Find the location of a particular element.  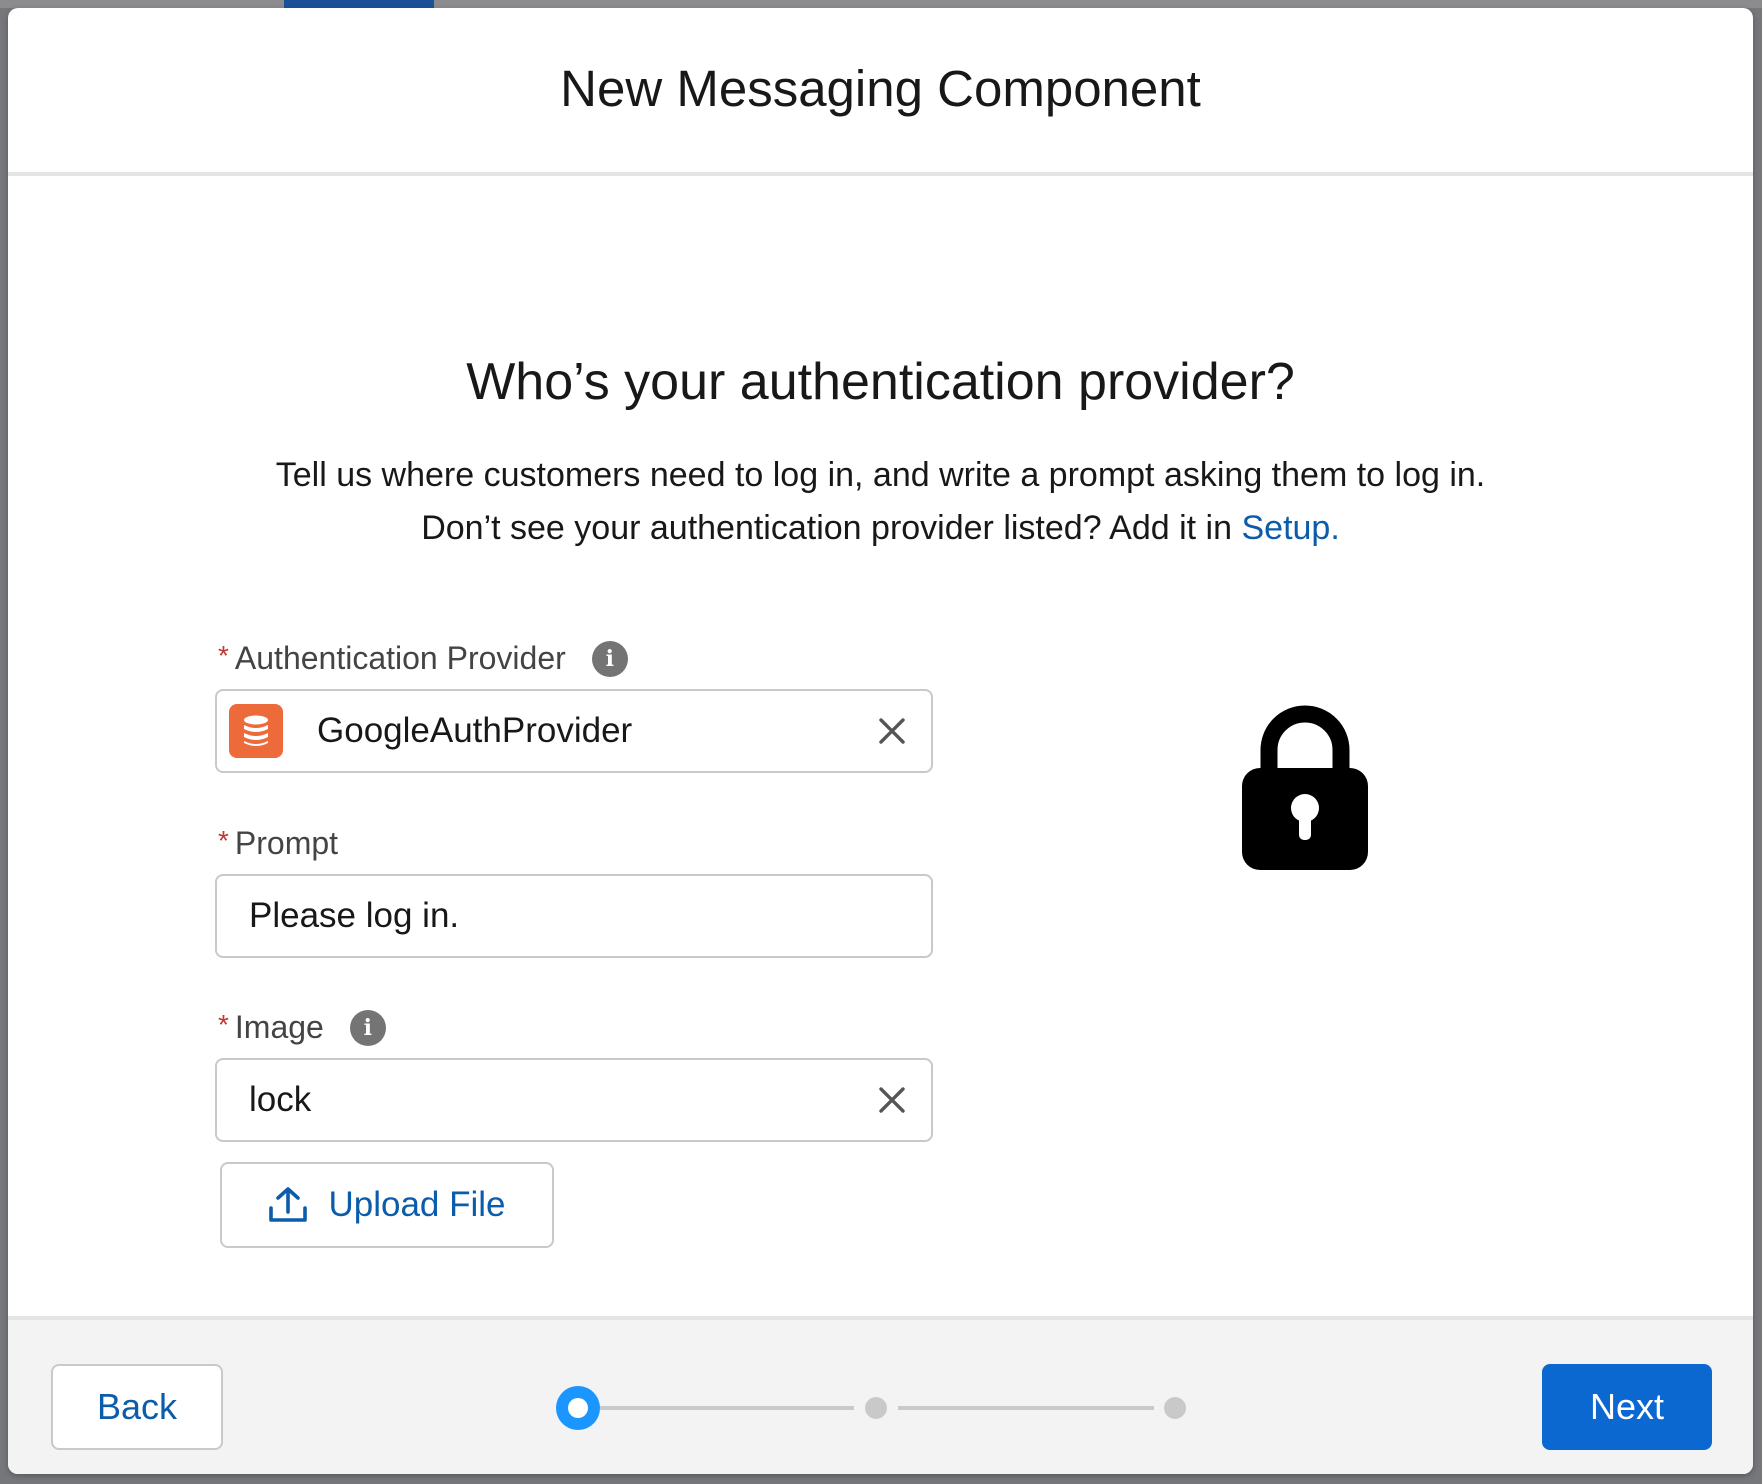

upload-icon is located at coordinates (288, 1204).